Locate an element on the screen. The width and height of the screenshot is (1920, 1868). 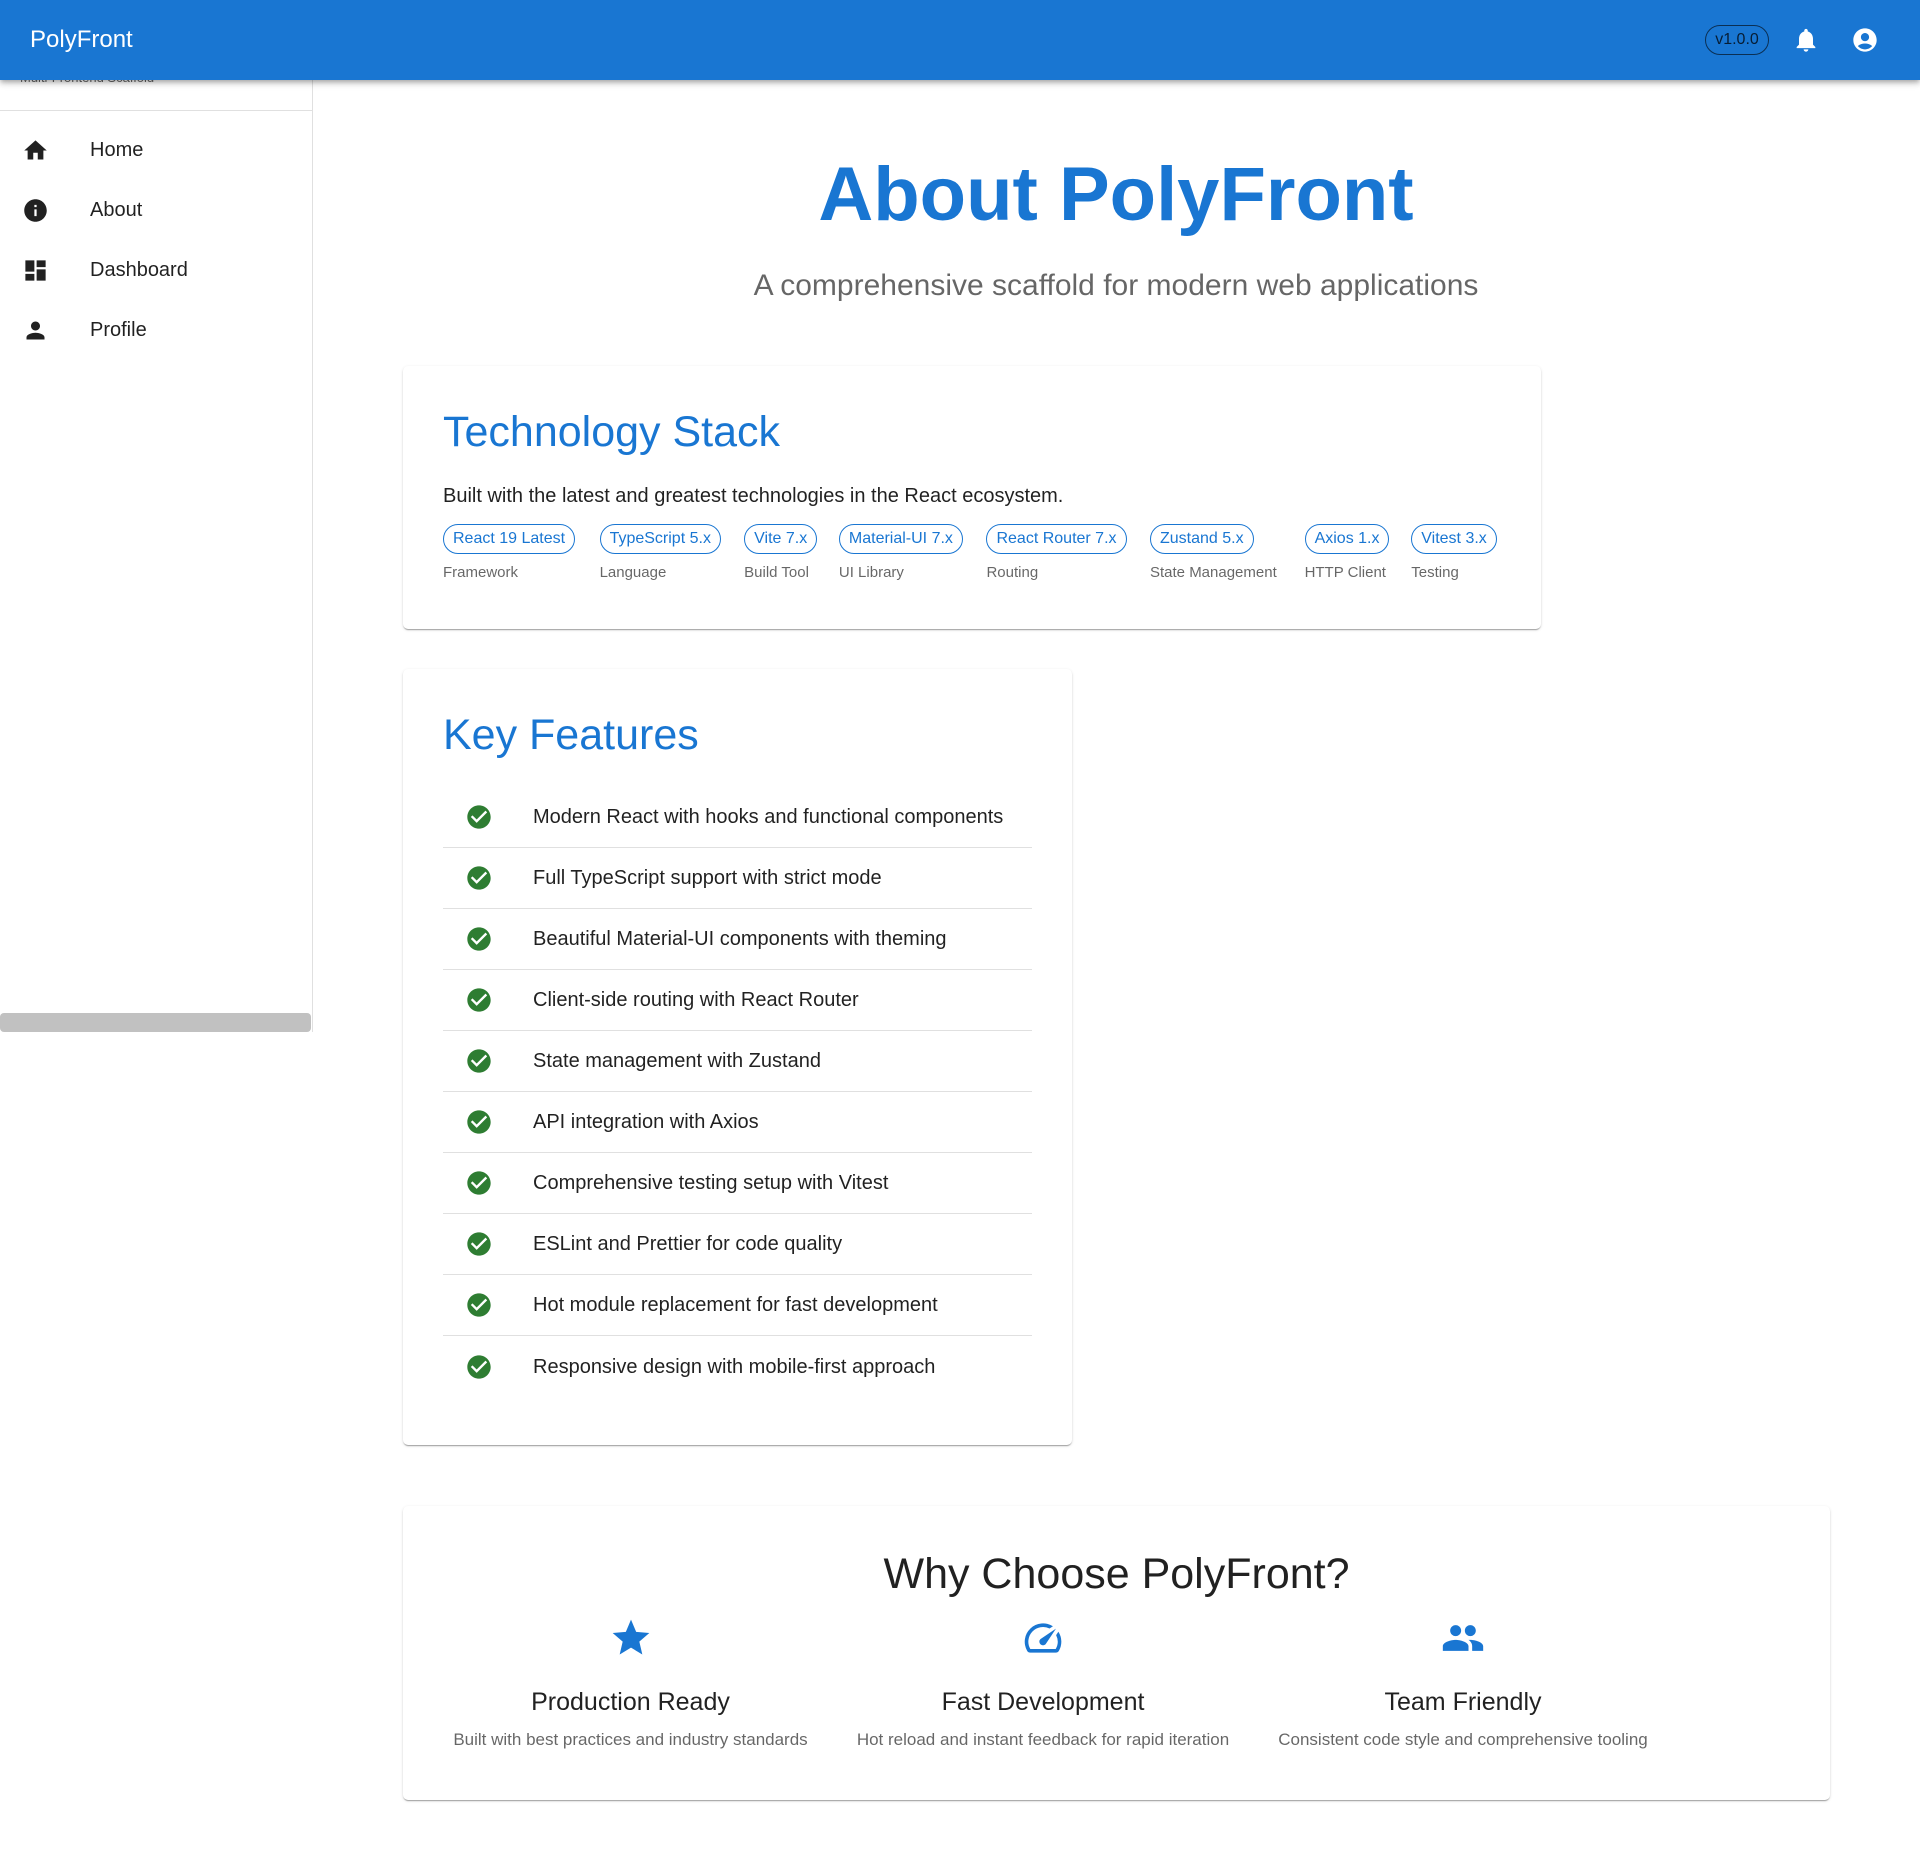
tech-chip: Vite 7.x is located at coordinates (781, 539).